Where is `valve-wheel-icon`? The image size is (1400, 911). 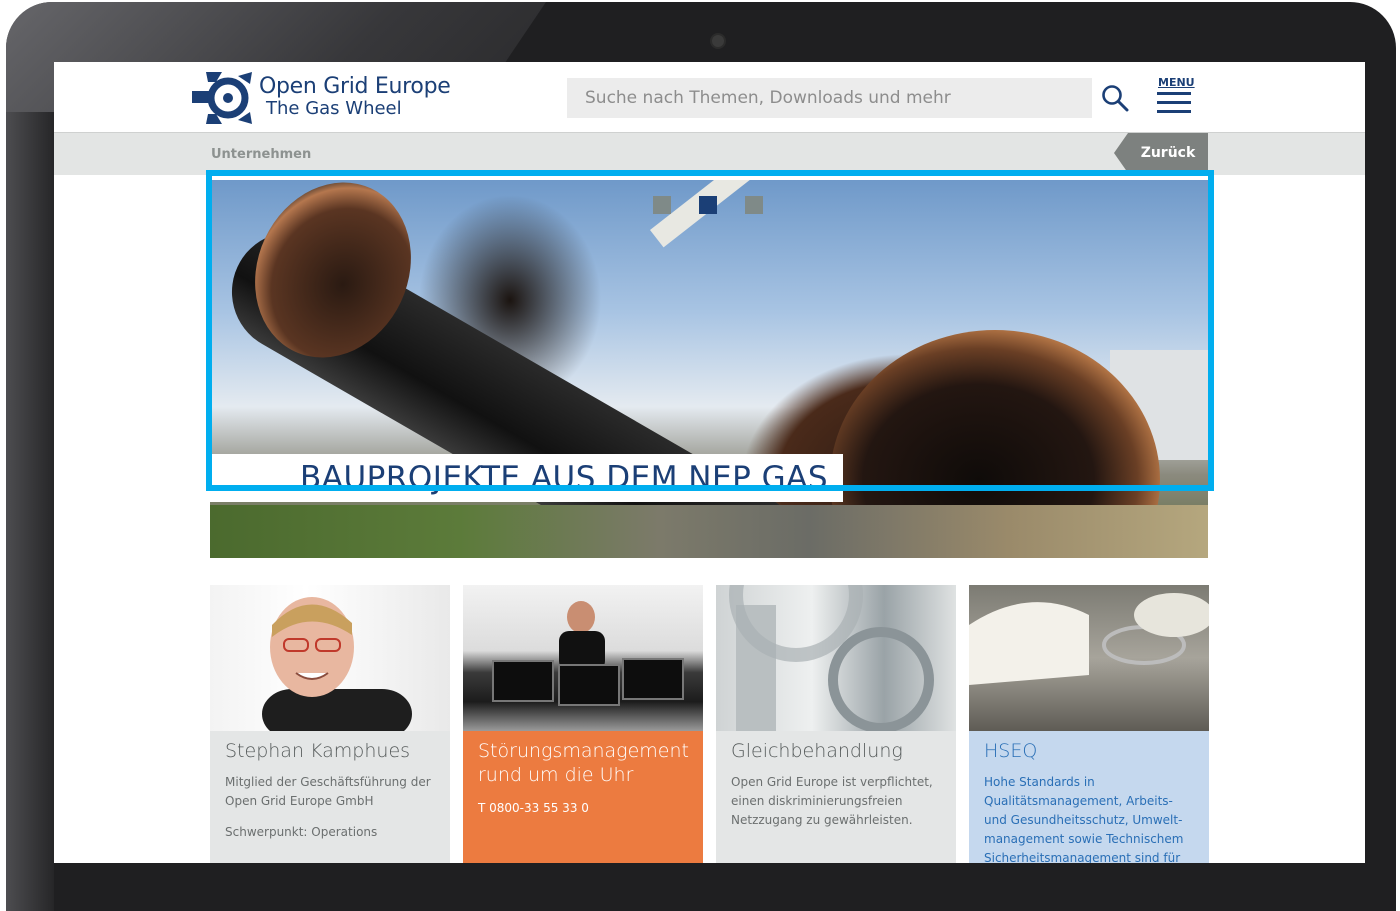 valve-wheel-icon is located at coordinates (831, 659).